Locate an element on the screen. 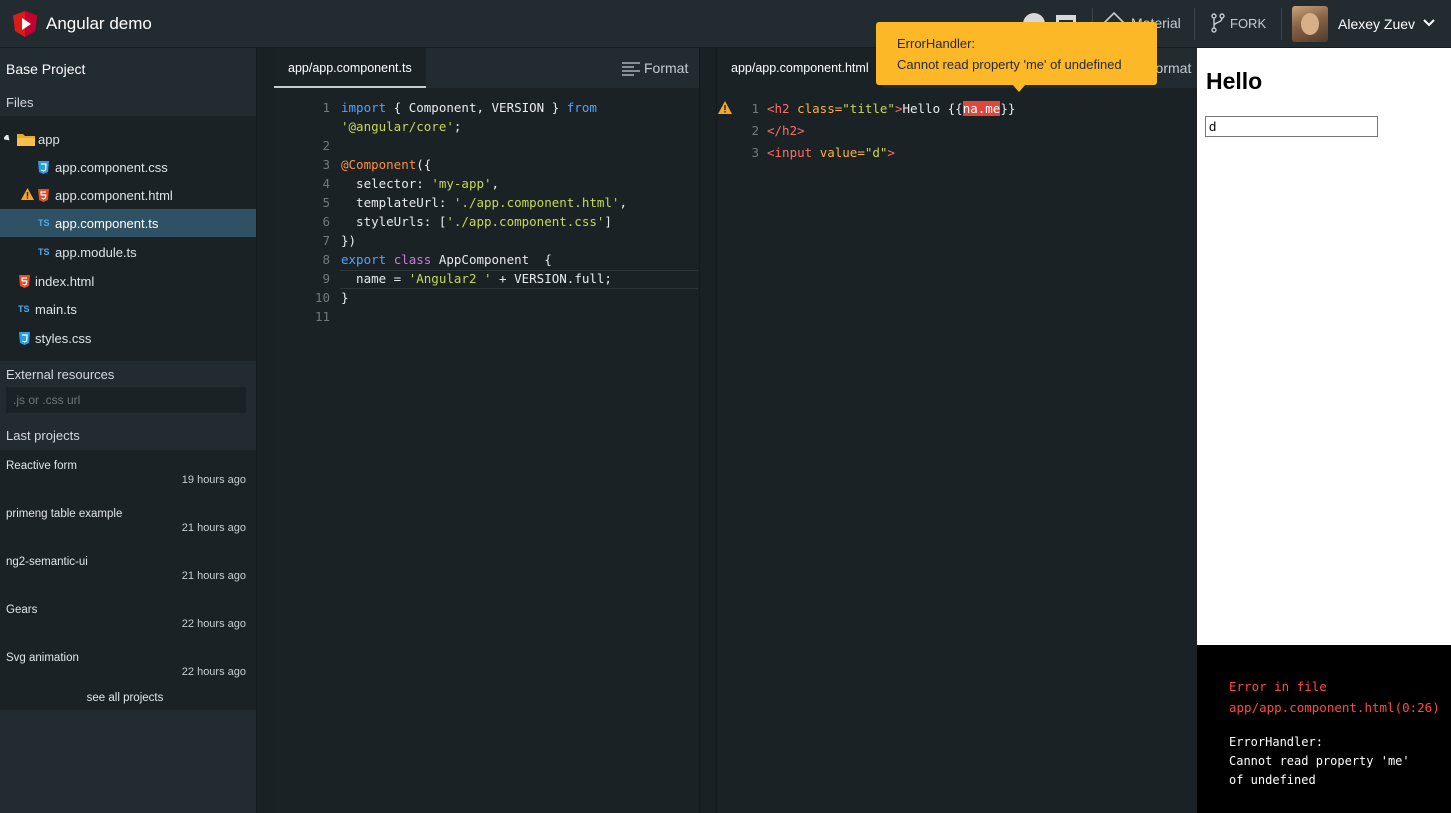  angular-logo-icon is located at coordinates (25, 24).